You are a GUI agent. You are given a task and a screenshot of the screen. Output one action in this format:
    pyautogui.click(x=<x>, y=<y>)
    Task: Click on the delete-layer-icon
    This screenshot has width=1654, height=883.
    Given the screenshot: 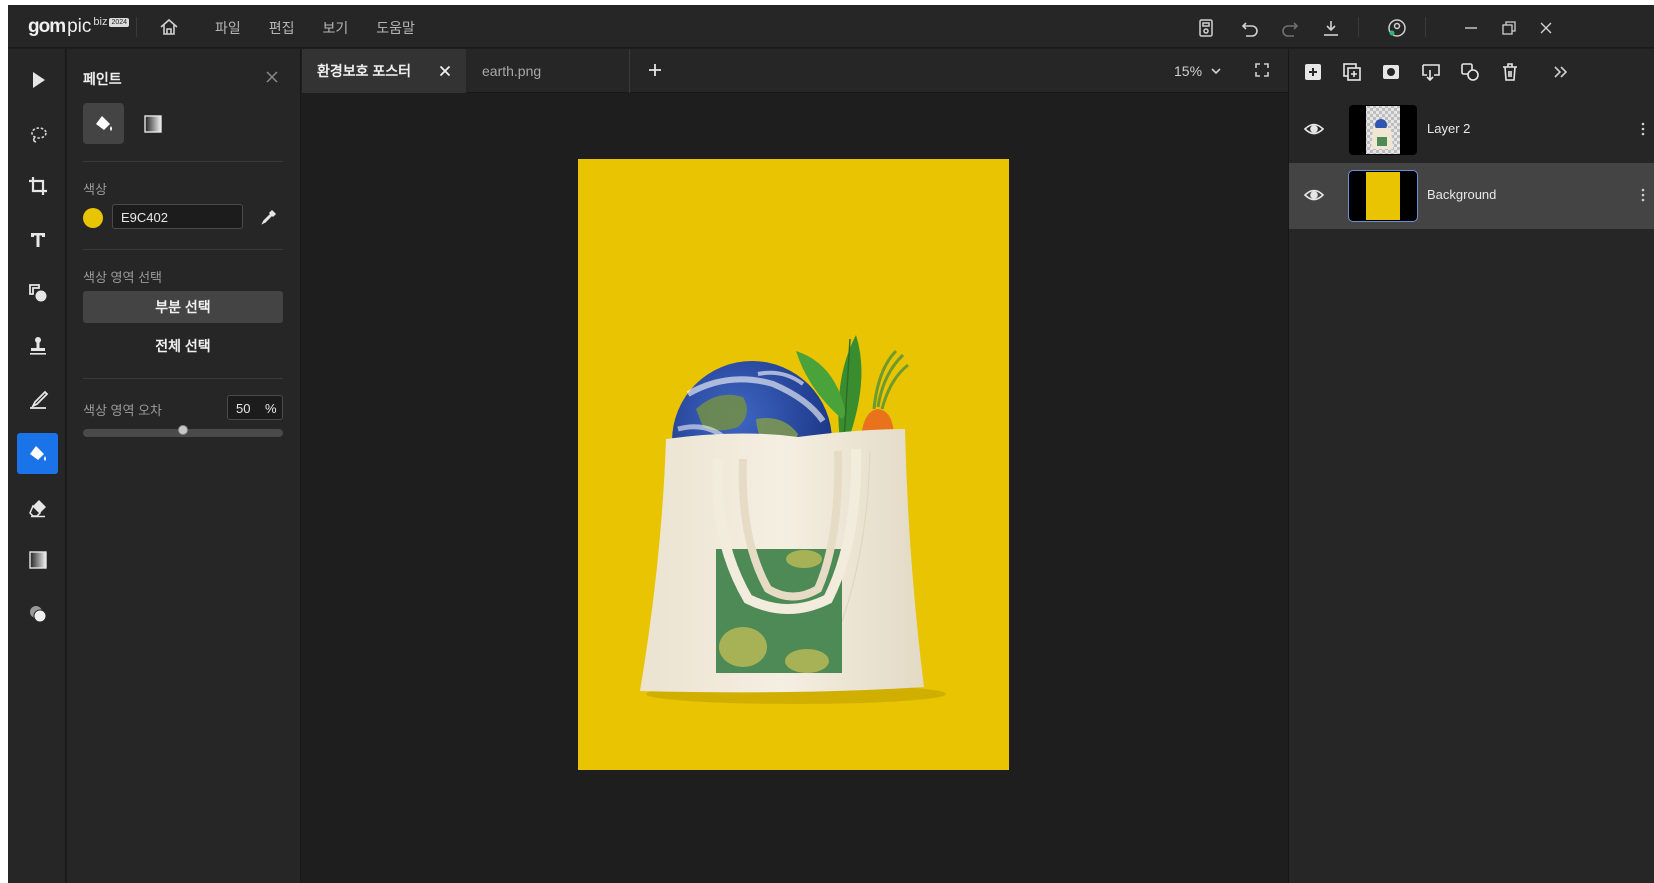 What is the action you would take?
    pyautogui.click(x=1510, y=72)
    